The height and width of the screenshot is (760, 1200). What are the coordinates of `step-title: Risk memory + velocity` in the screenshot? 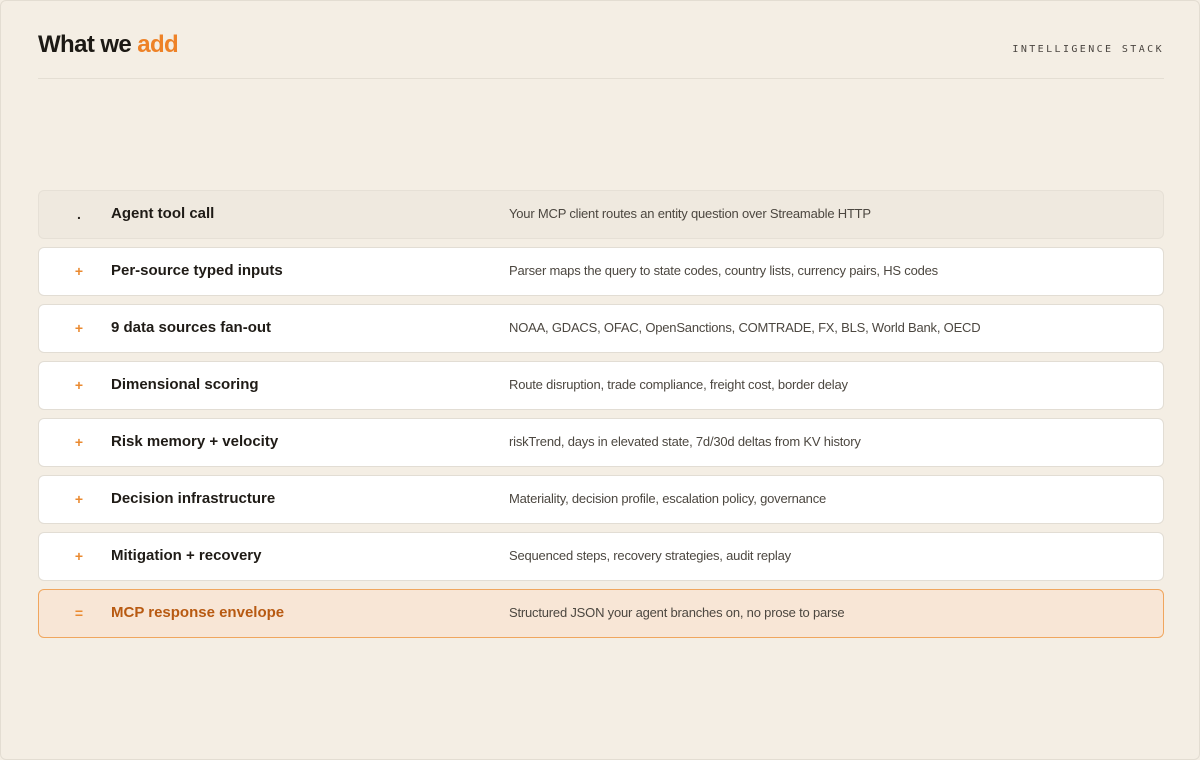 It's located at (195, 441).